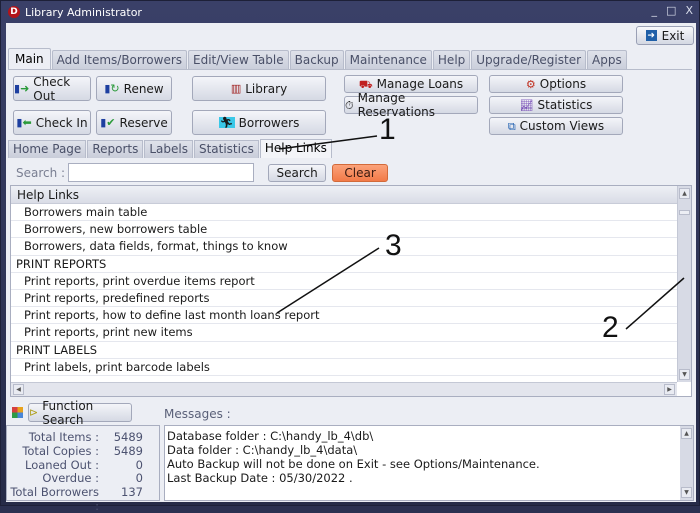 Image resolution: width=700 pixels, height=513 pixels. I want to click on vertical-scrollbar: ▲ ▼, so click(684, 284).